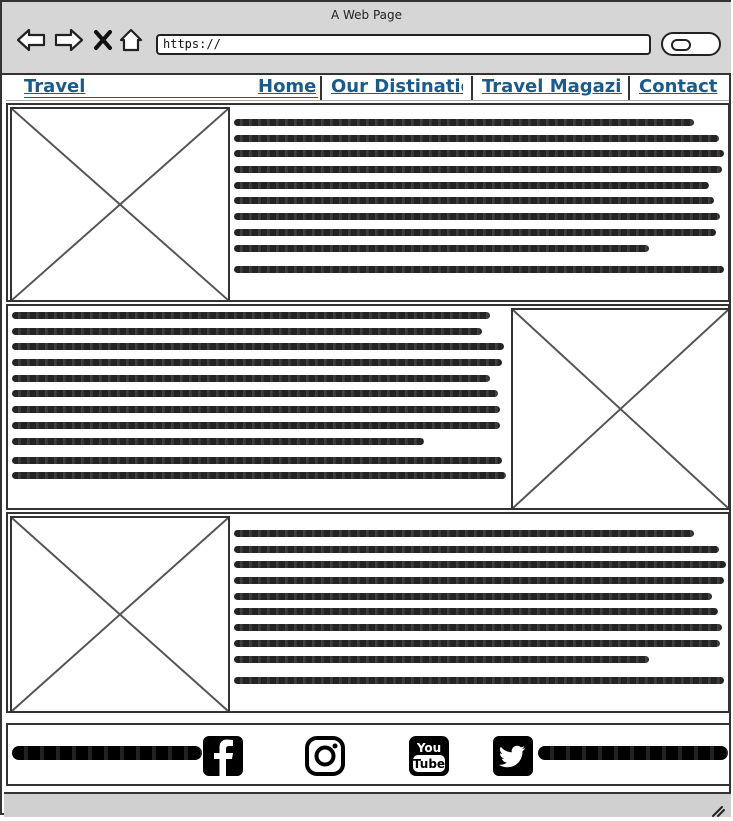 The height and width of the screenshot is (821, 733). I want to click on youtube-label-top: You, so click(428, 748).